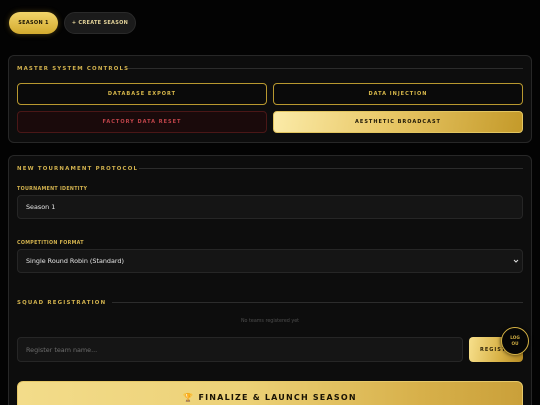 The image size is (540, 405). Describe the element at coordinates (189, 397) in the screenshot. I see `trophy-icon: 🏆` at that location.